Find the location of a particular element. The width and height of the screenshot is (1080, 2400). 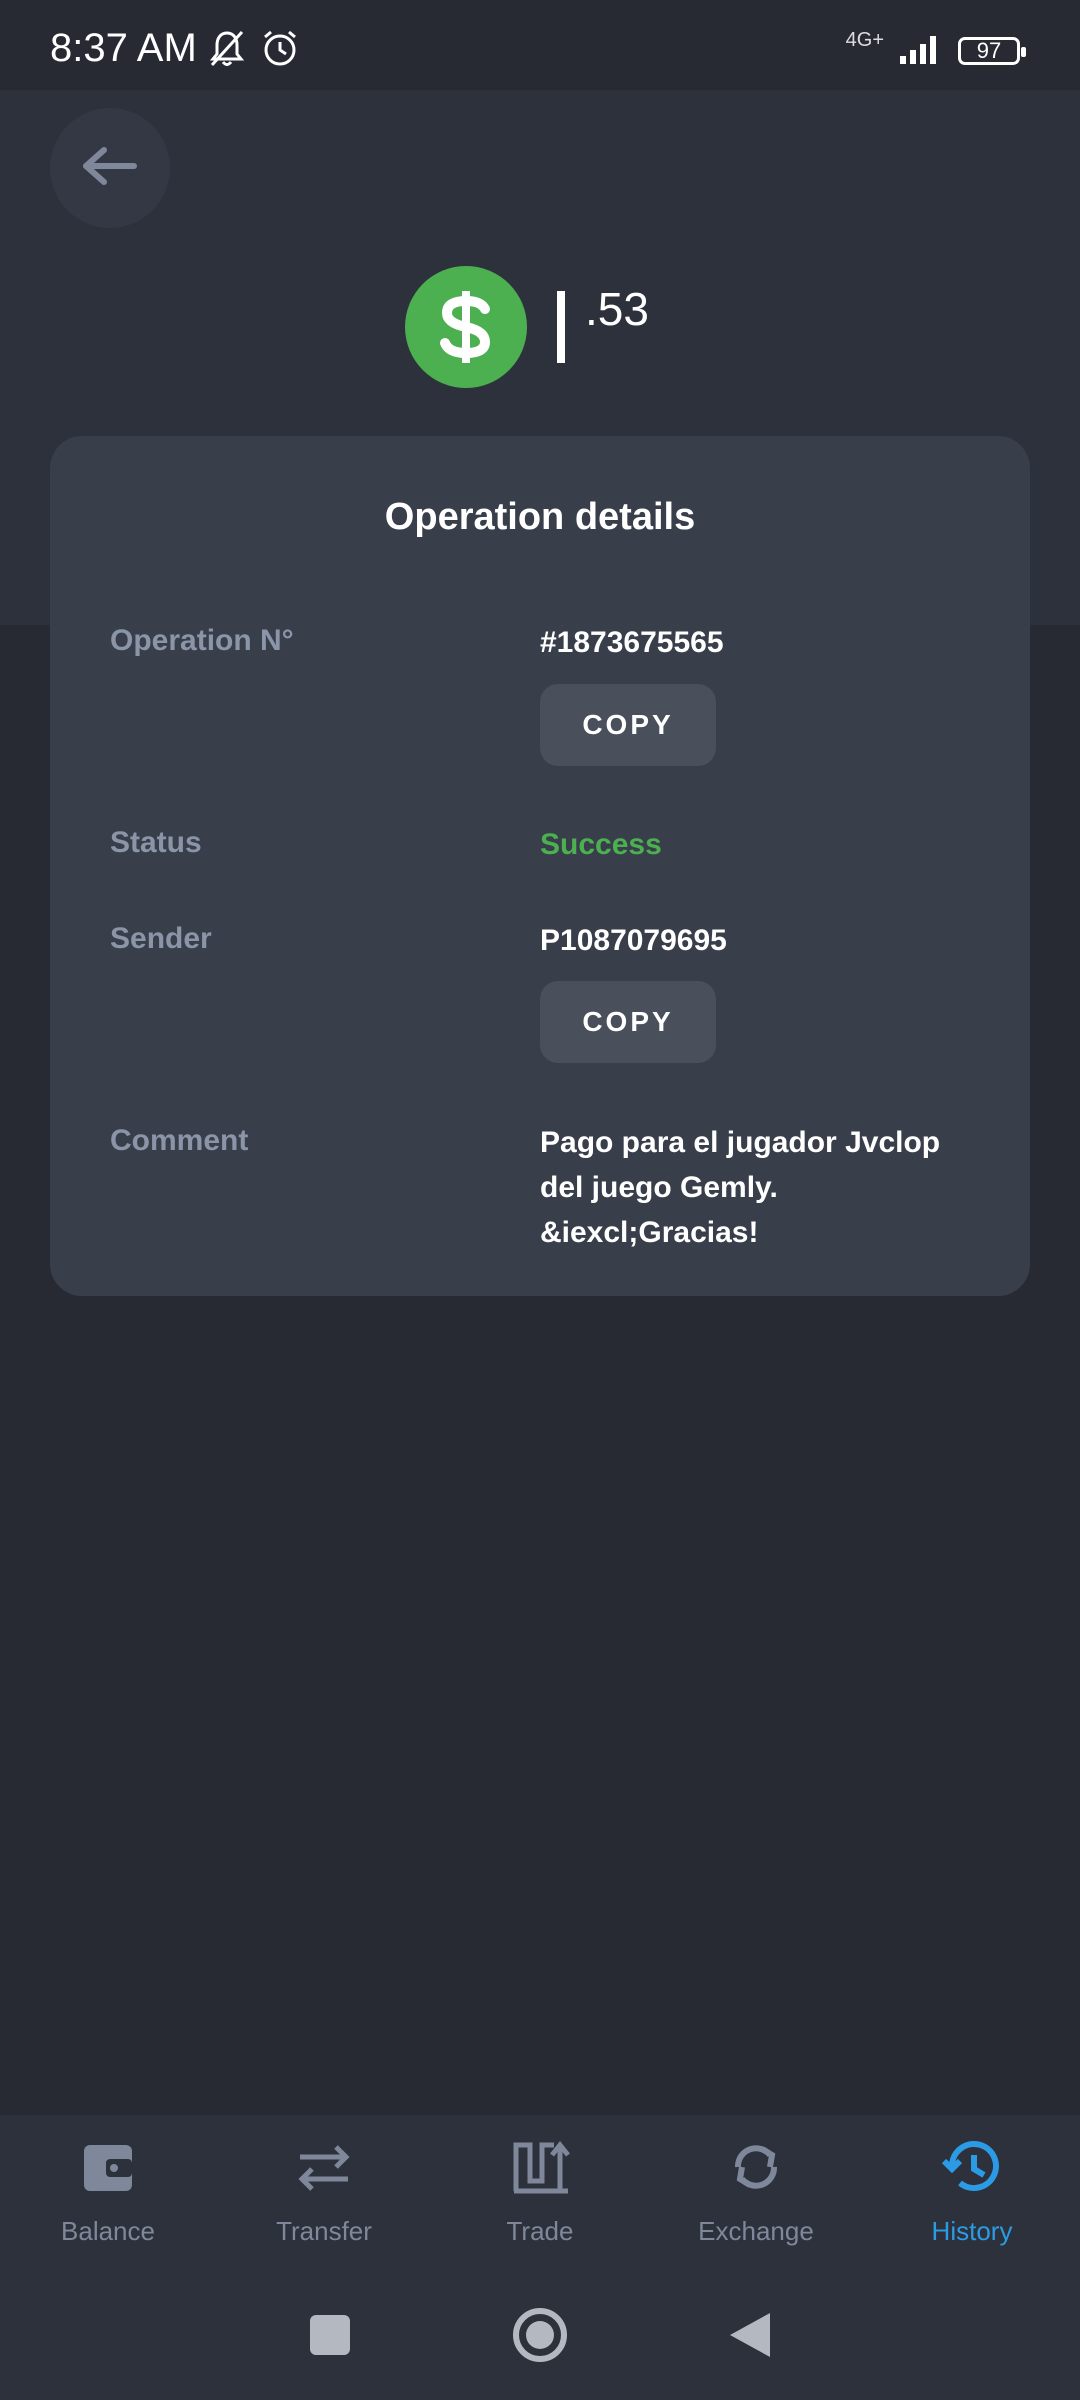

amount-cursor is located at coordinates (561, 327).